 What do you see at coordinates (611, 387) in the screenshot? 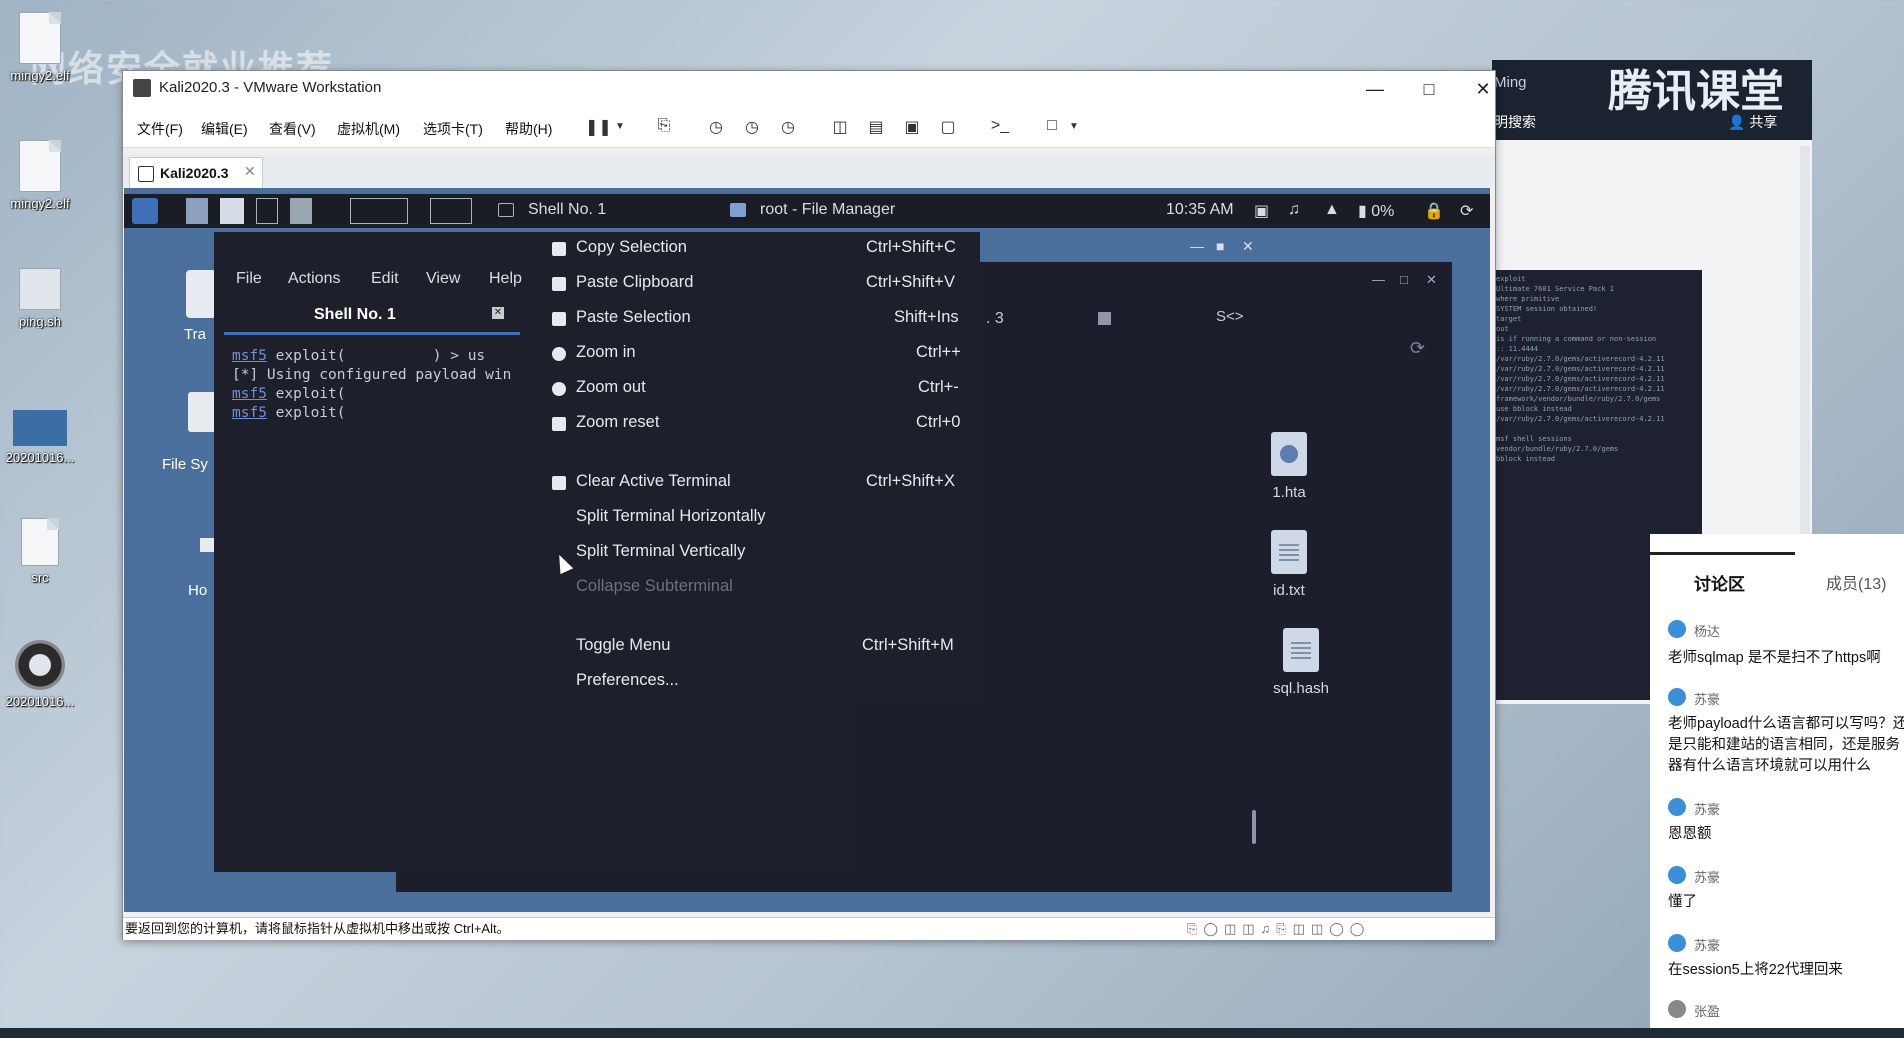
I see `menu-zoom-out: Zoom out` at bounding box center [611, 387].